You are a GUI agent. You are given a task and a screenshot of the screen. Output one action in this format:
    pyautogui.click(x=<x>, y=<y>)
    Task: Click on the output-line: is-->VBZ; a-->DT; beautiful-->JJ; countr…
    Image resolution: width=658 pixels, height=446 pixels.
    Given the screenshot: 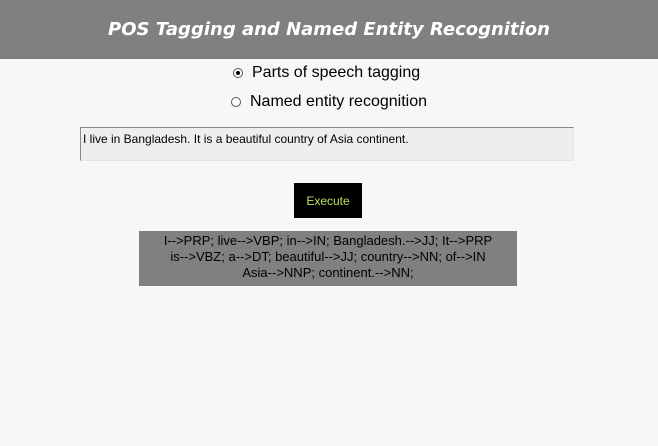 What is the action you would take?
    pyautogui.click(x=328, y=256)
    